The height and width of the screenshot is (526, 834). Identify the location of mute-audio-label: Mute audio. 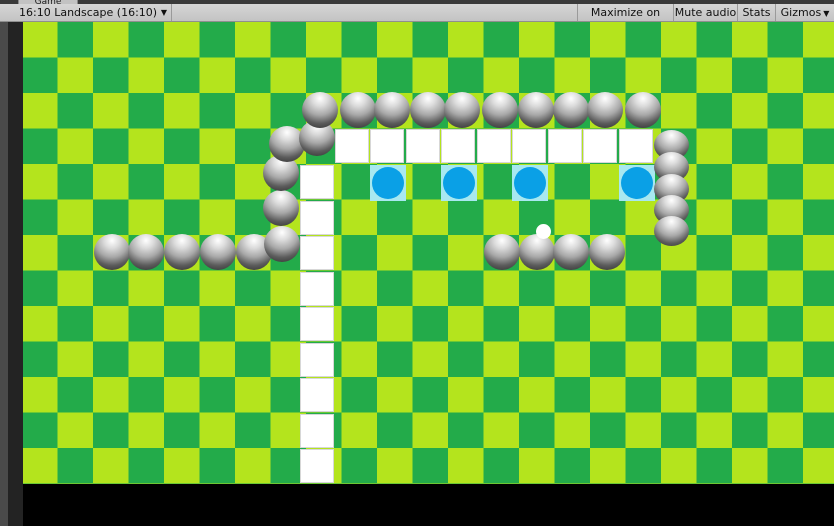
(705, 12).